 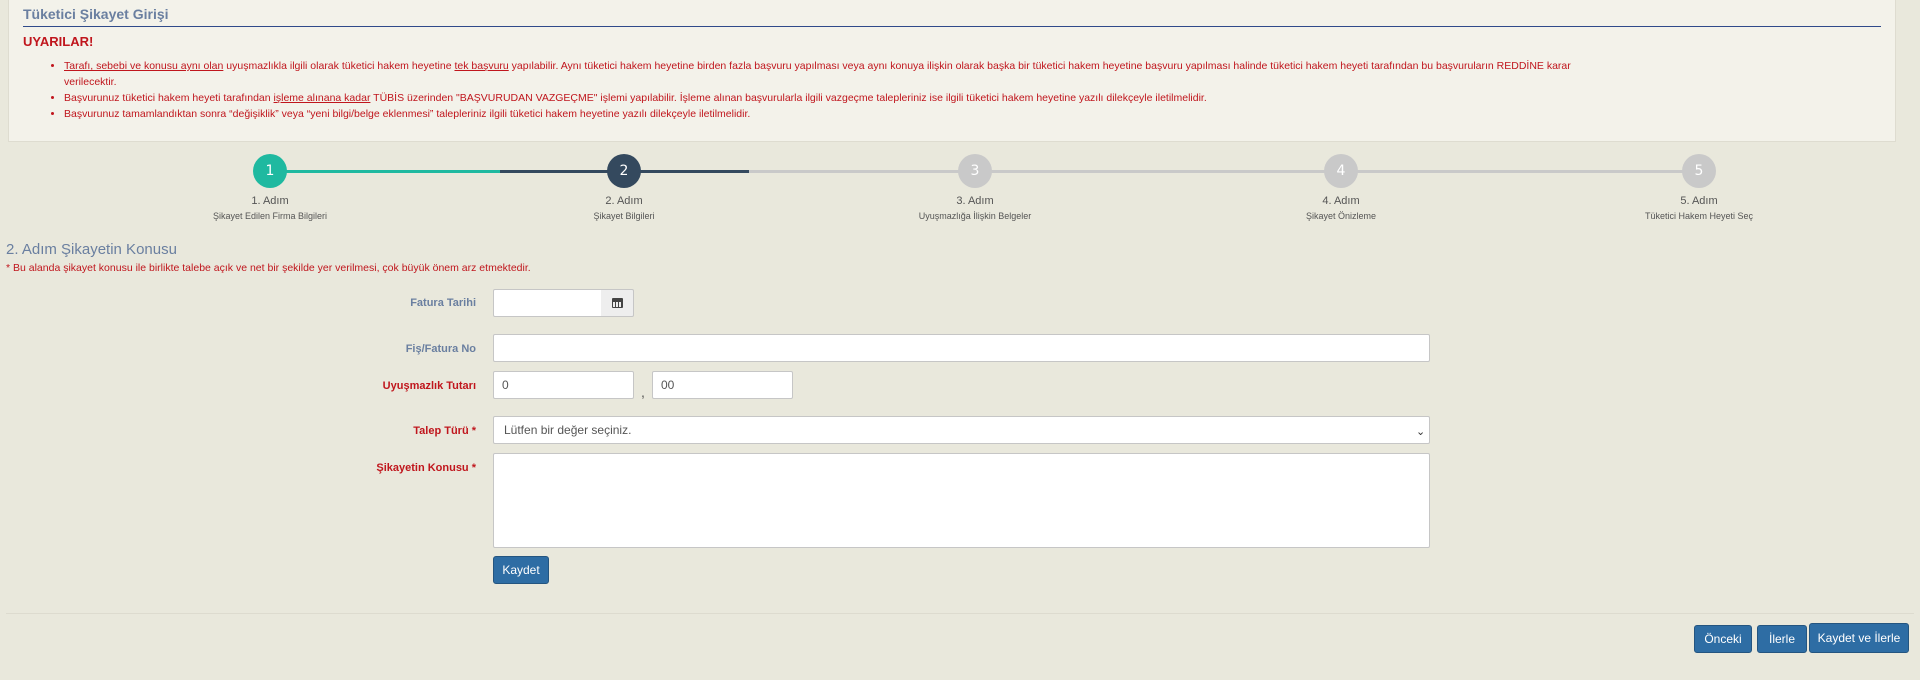 What do you see at coordinates (58, 41) in the screenshot?
I see `warnings-heading: UYARILAR!` at bounding box center [58, 41].